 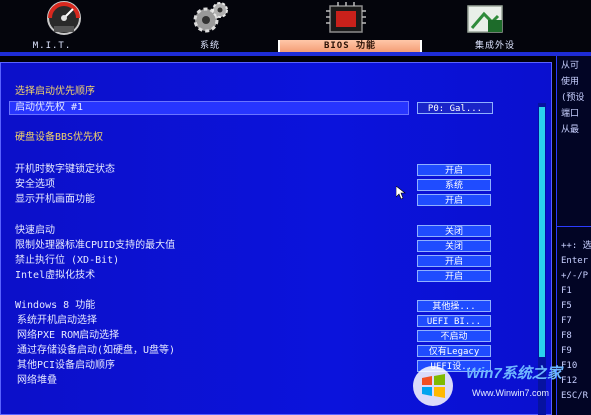 I want to click on xd-bit-value: 开启, so click(x=454, y=261).